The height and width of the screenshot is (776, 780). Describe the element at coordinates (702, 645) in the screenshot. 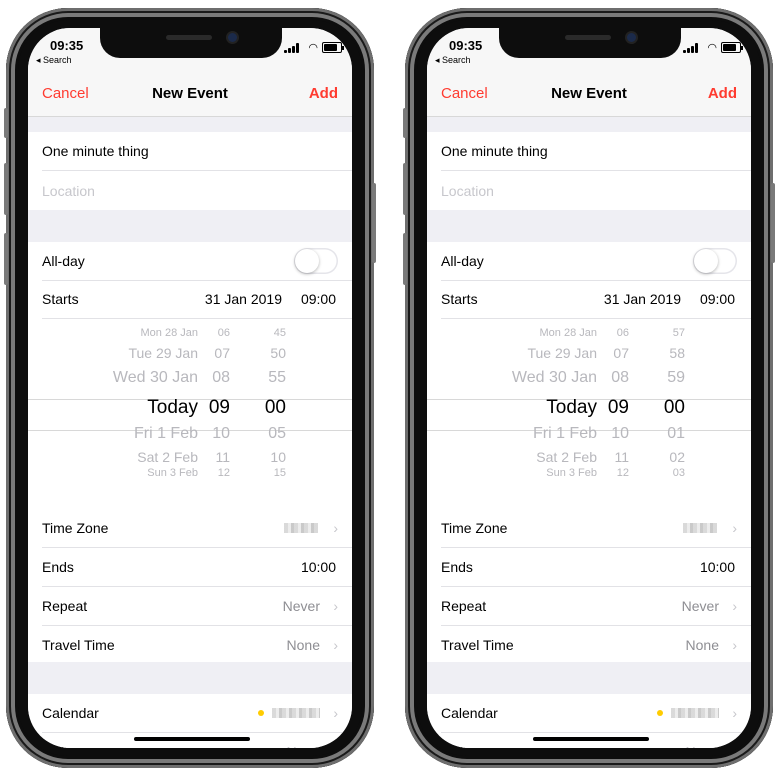

I see `travel-time-value: None` at that location.